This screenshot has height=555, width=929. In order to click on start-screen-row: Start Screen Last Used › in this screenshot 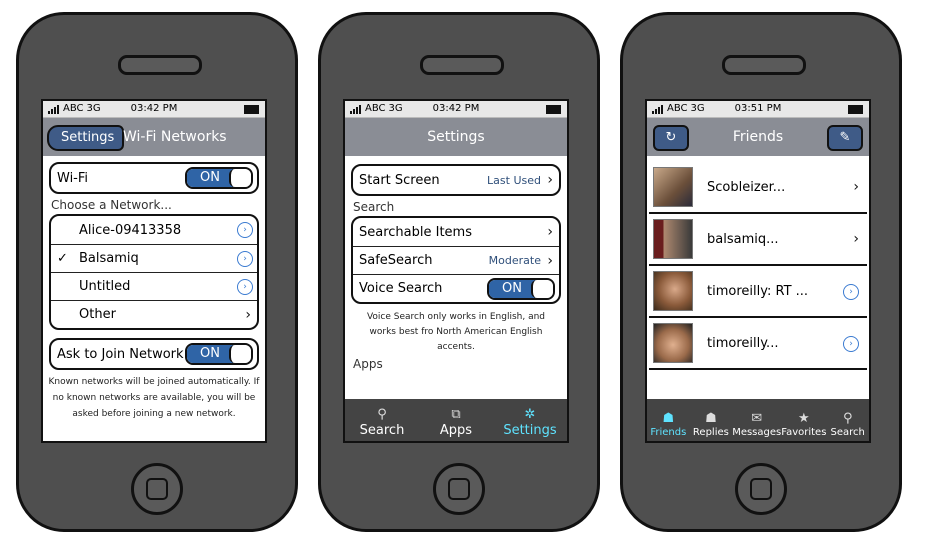, I will do `click(456, 180)`.